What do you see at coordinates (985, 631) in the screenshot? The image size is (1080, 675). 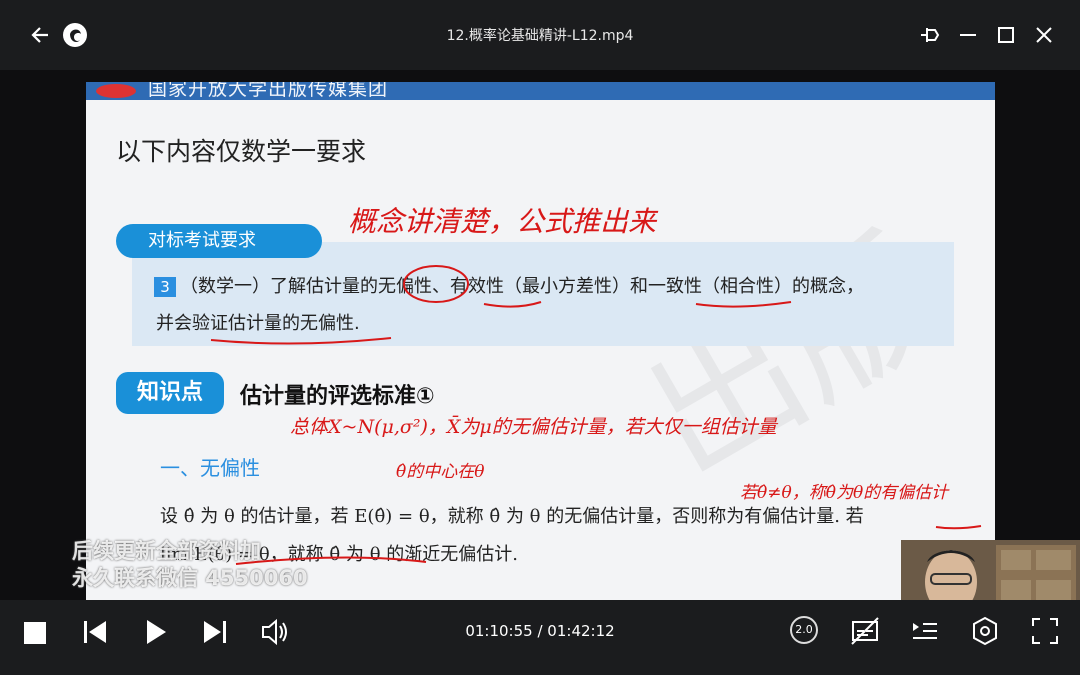 I see `settings-icon` at bounding box center [985, 631].